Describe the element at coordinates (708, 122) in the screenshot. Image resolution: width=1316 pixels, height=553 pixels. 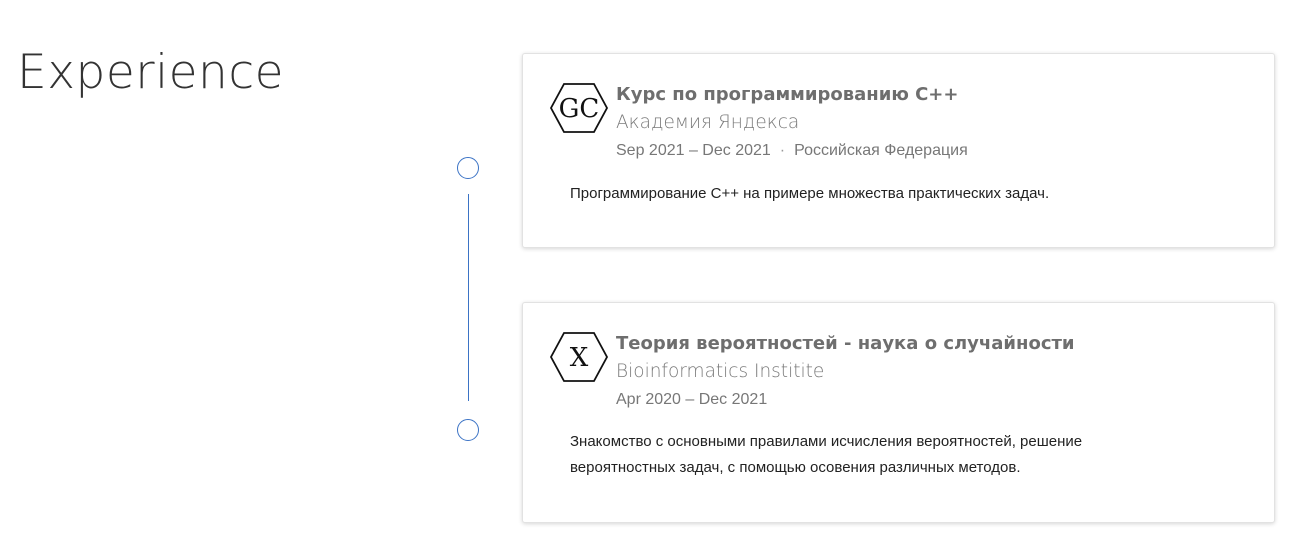
I see `card-organization: Академия Яндекса` at that location.